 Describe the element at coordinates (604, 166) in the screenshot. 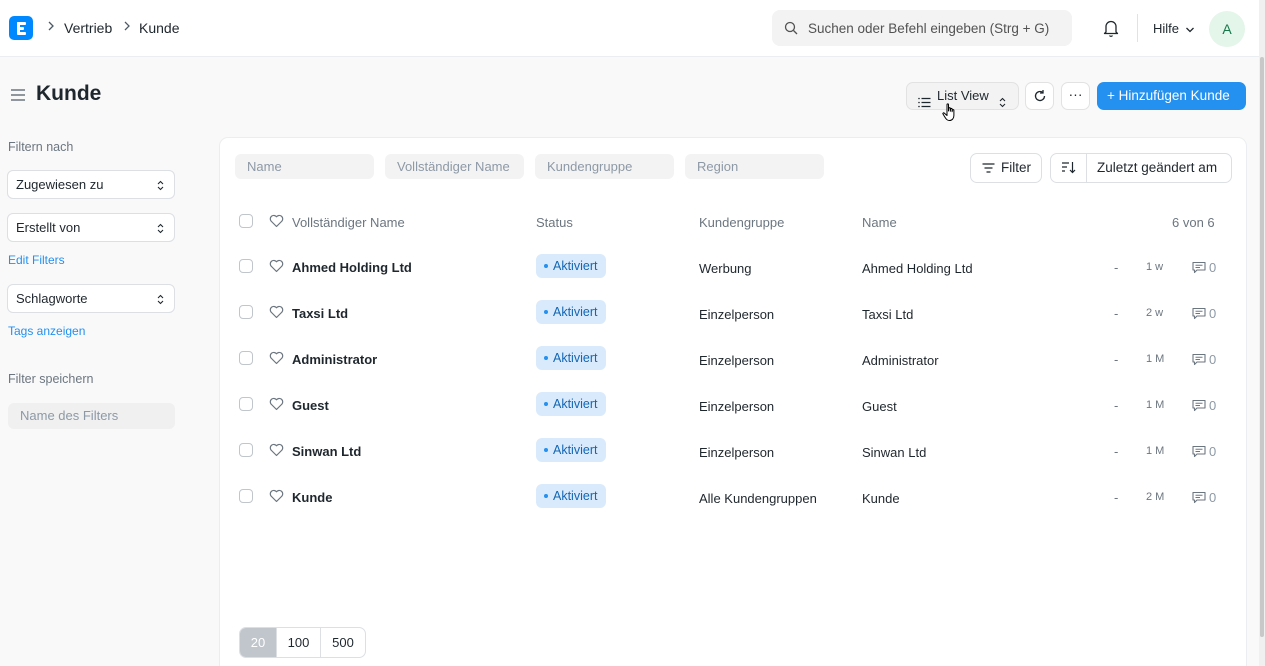

I see `customer-group-filter-input: Kundengruppe` at that location.